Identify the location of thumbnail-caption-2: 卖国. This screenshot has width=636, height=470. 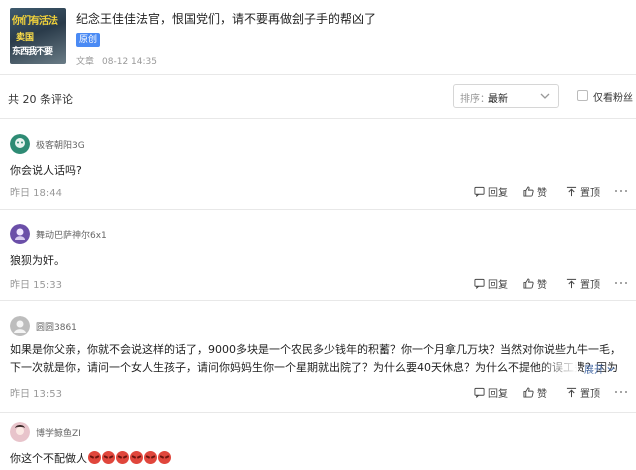
(25, 38).